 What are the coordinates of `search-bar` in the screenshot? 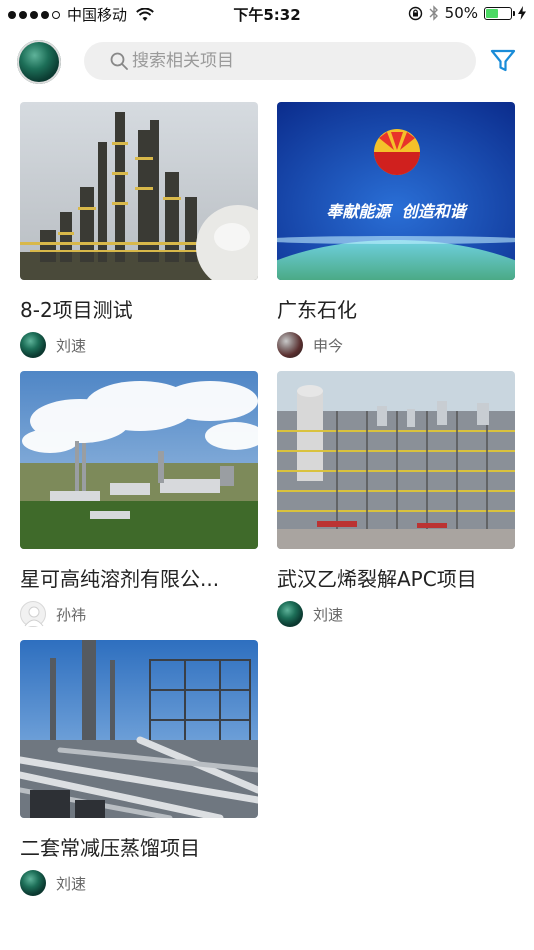 It's located at (280, 61).